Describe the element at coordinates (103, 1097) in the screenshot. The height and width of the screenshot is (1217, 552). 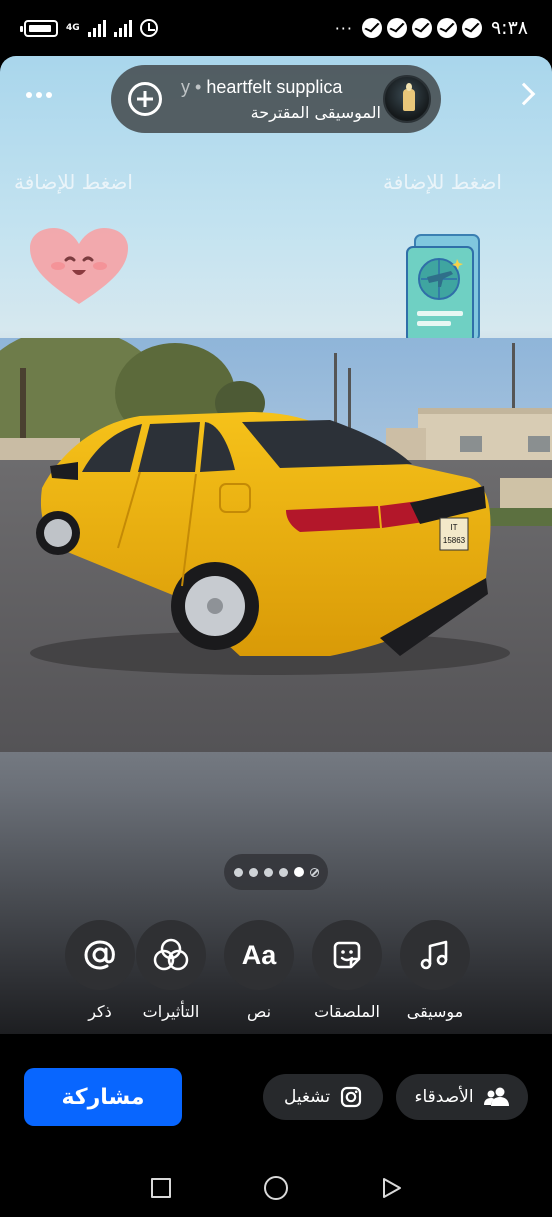
I see `share-button: مشاركة` at that location.